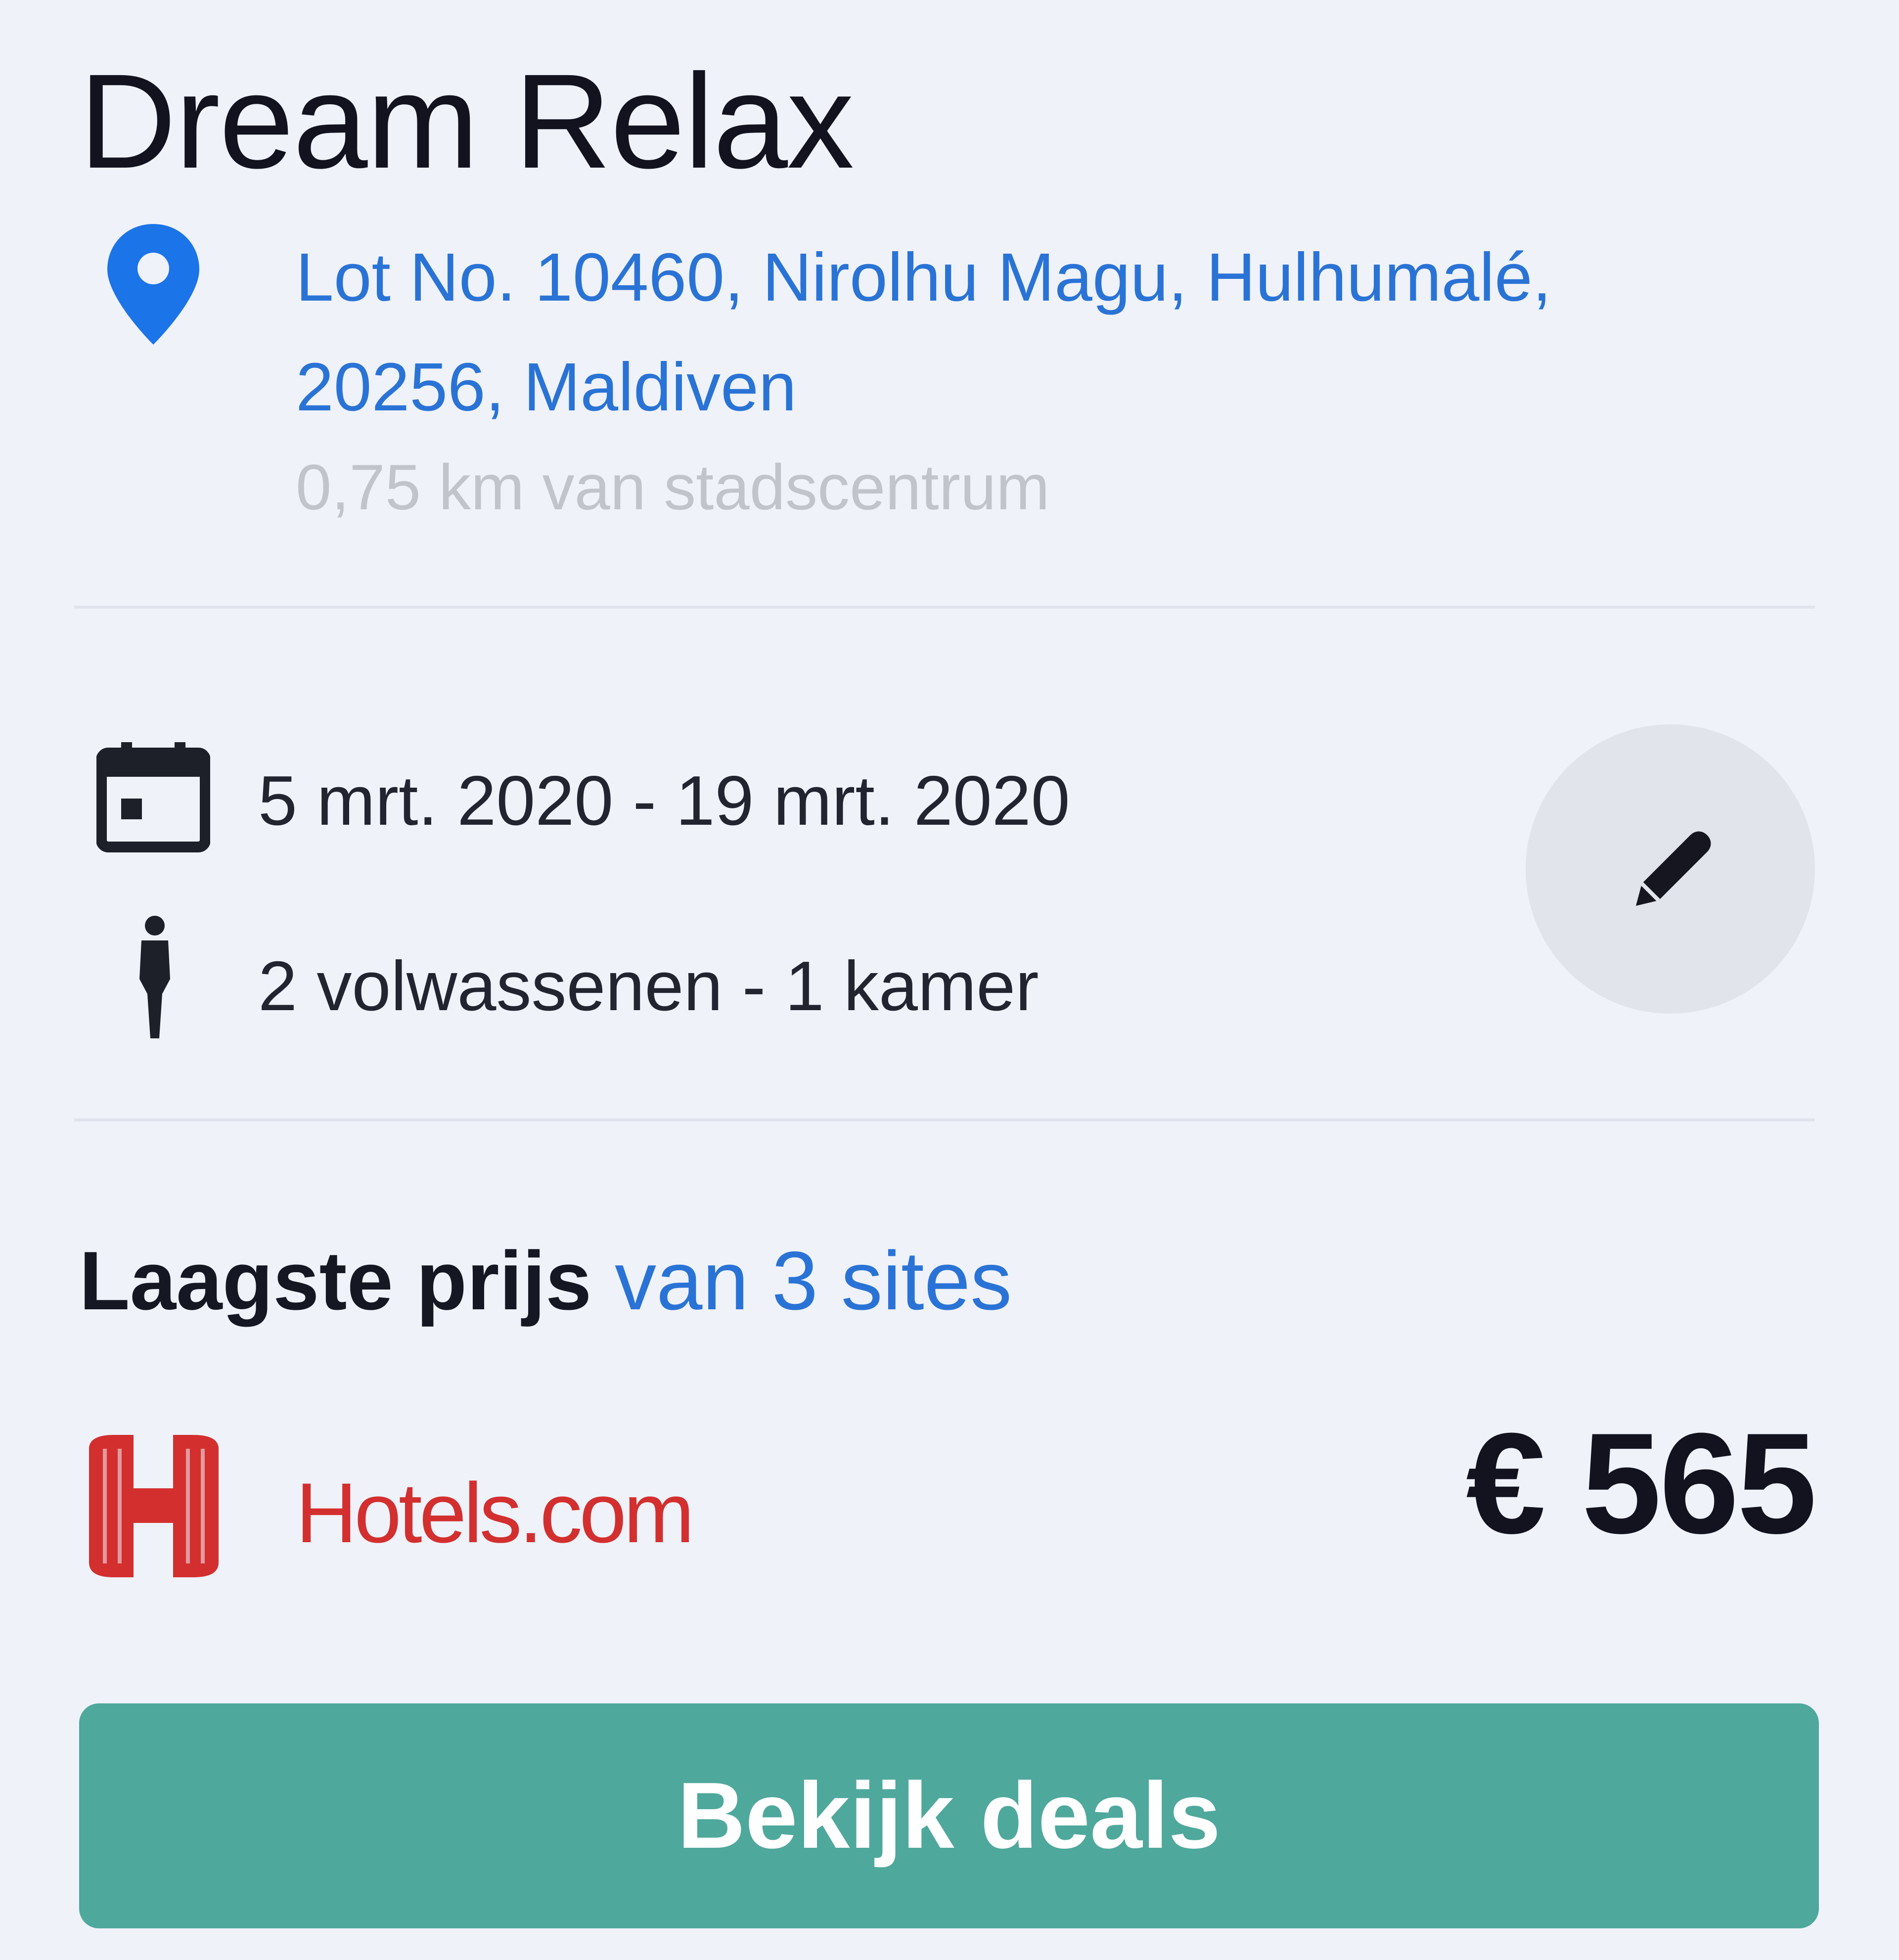 This screenshot has width=1899, height=1960. I want to click on hotel-name: Dream Relax, so click(466, 121).